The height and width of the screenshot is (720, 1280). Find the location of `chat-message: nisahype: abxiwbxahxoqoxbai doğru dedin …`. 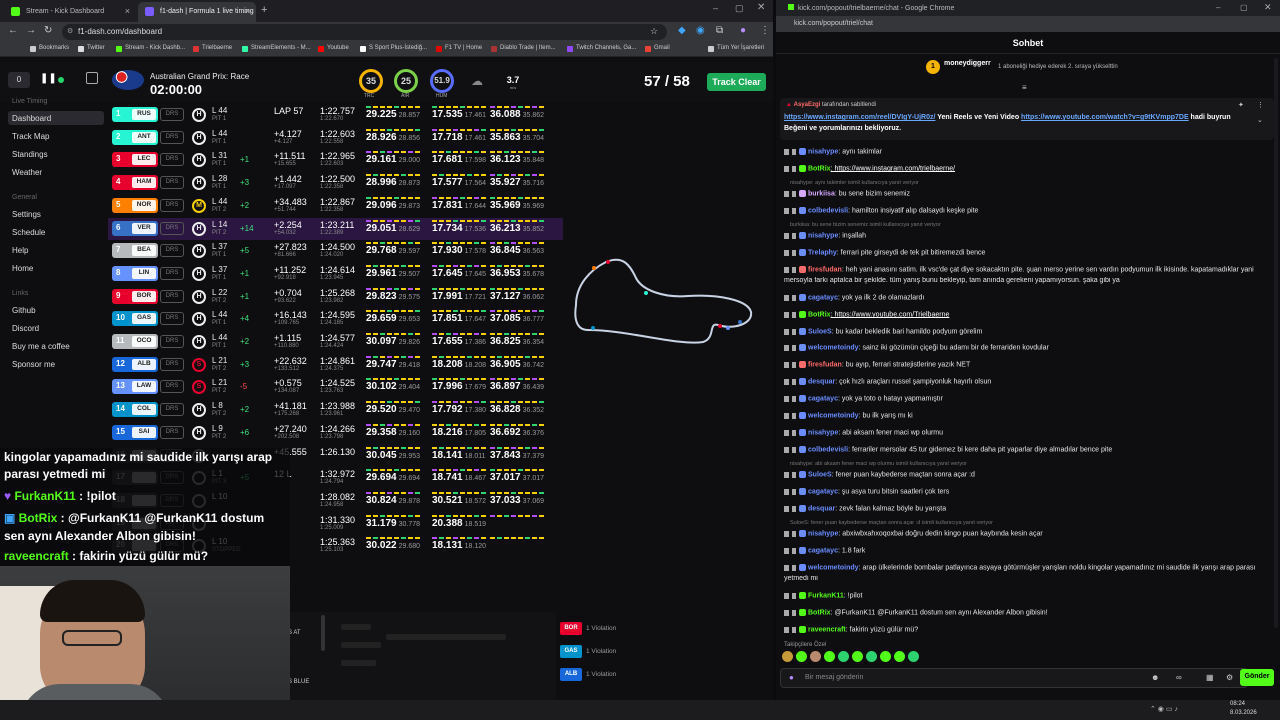

chat-message: nisahype: abxiwbxahxoqoxbai doğru dedin … is located at coordinates (1028, 533).